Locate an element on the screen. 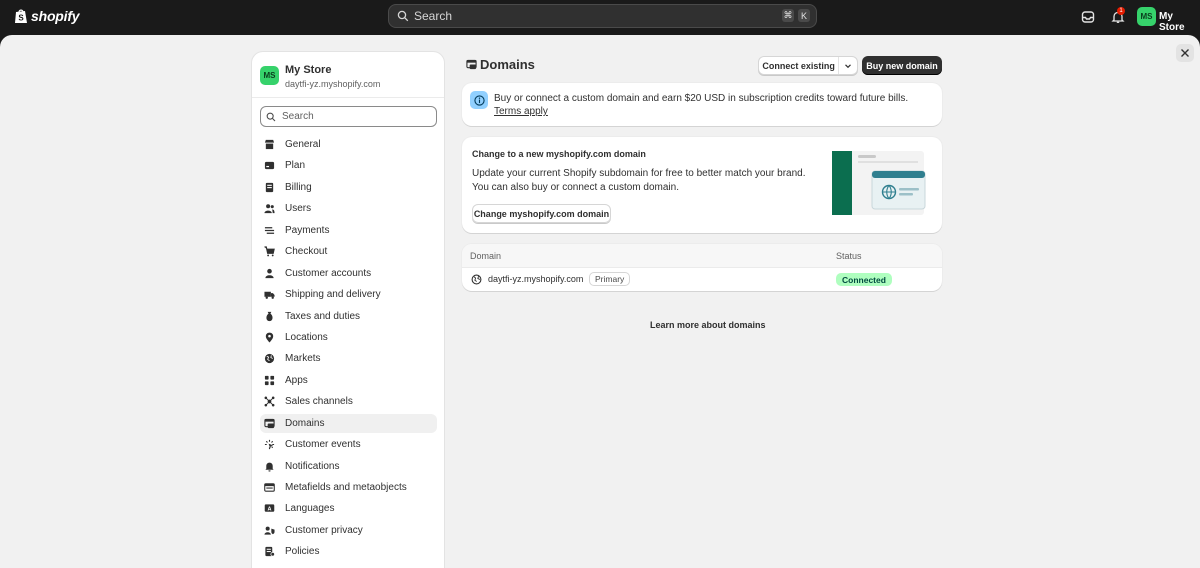  page-header: Domains is located at coordinates (500, 64).